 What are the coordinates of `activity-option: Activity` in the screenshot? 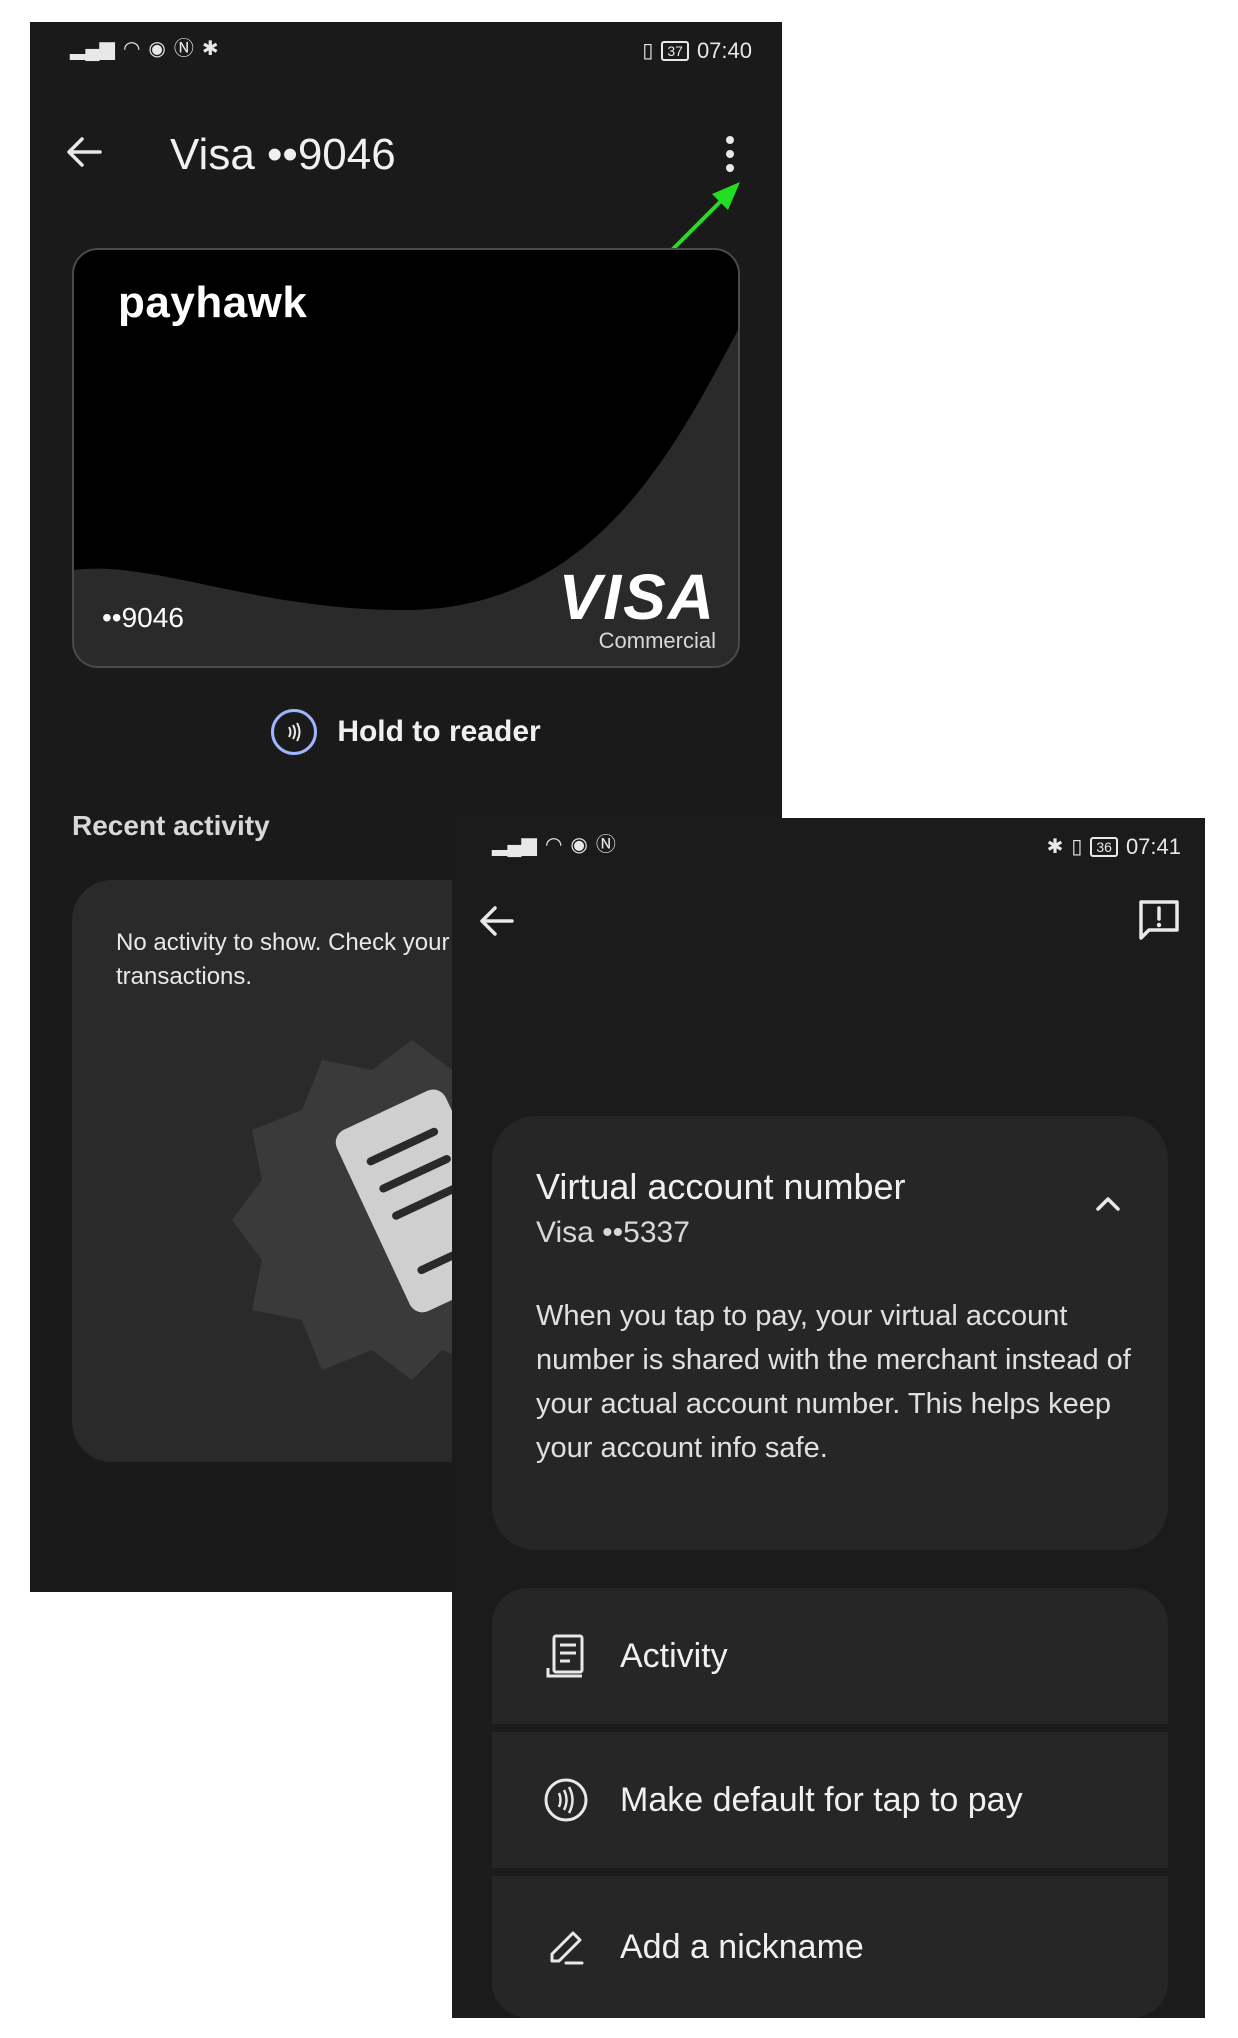 It's located at (830, 1656).